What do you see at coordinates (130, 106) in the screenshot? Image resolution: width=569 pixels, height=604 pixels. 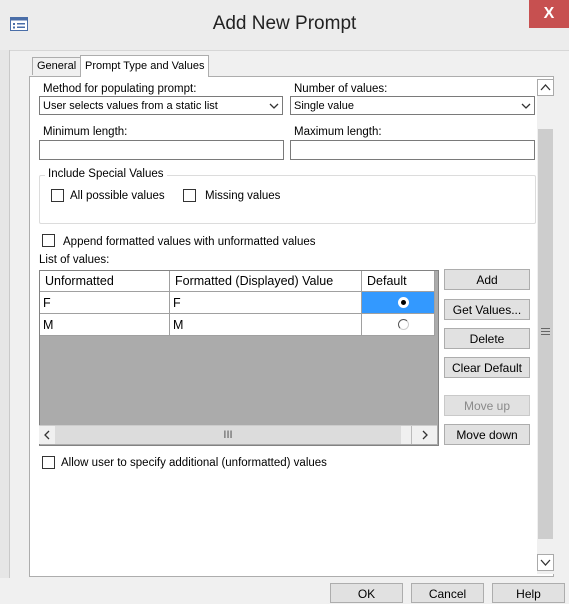 I see `method-select-value: User selects values from a static list` at bounding box center [130, 106].